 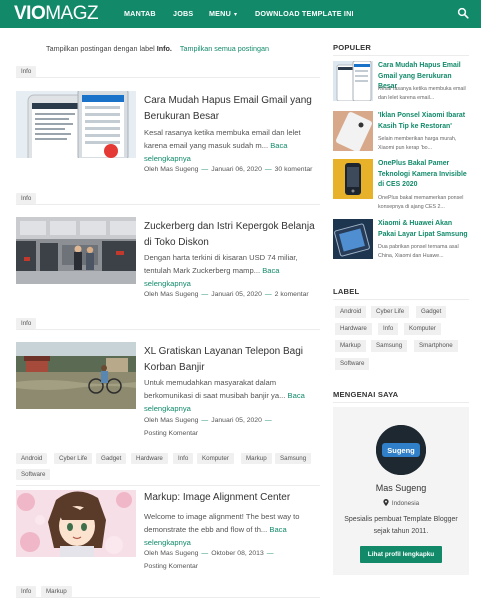 What do you see at coordinates (390, 312) in the screenshot?
I see `label-tag: Cyber Life` at bounding box center [390, 312].